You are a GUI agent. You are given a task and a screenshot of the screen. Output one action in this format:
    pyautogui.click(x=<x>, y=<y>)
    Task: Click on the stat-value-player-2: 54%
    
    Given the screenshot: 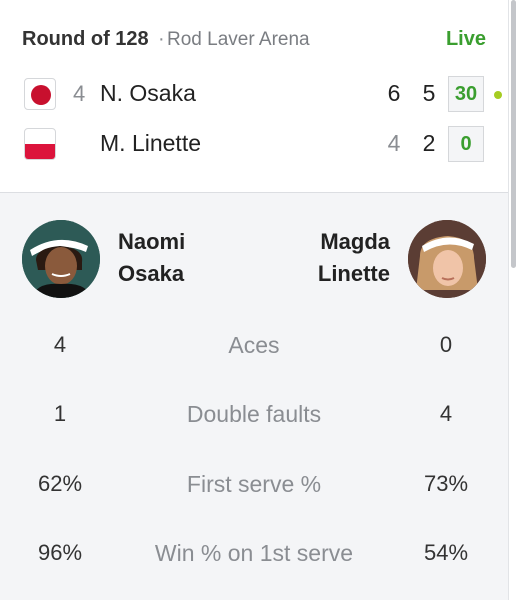 What is the action you would take?
    pyautogui.click(x=446, y=552)
    